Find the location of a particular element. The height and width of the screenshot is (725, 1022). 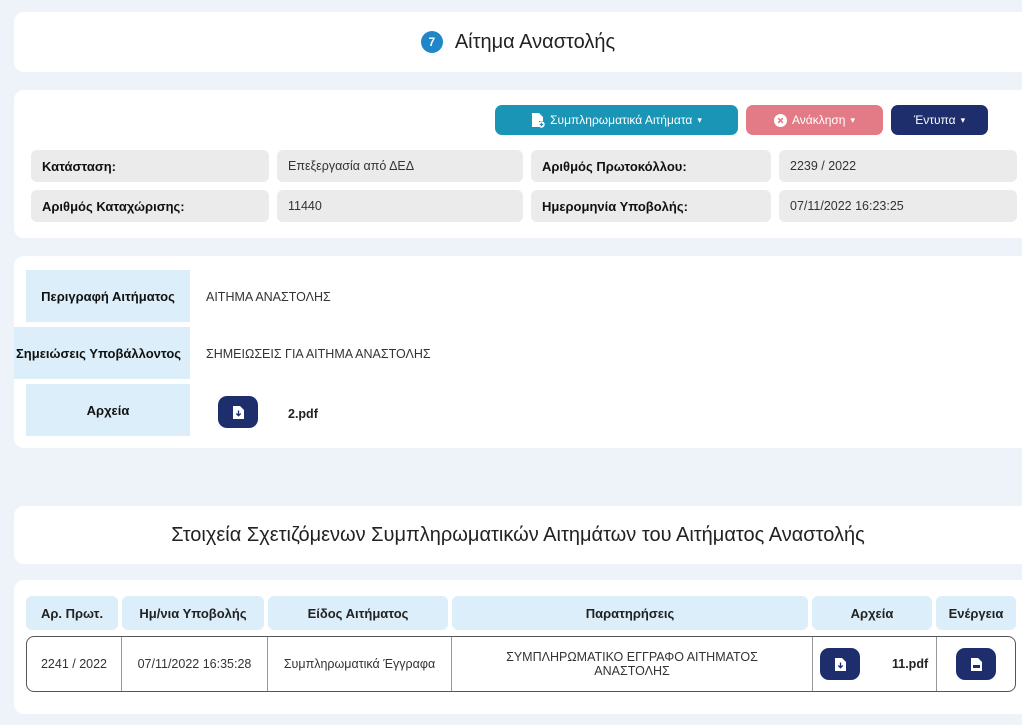

submitter-notes-value: ΣΗΜΕΙΩΣΕΙΣ ΓΙΑ ΑΙΤΗΜΑ ΑΝΑΣΤΟΛΗΣ is located at coordinates (318, 354).